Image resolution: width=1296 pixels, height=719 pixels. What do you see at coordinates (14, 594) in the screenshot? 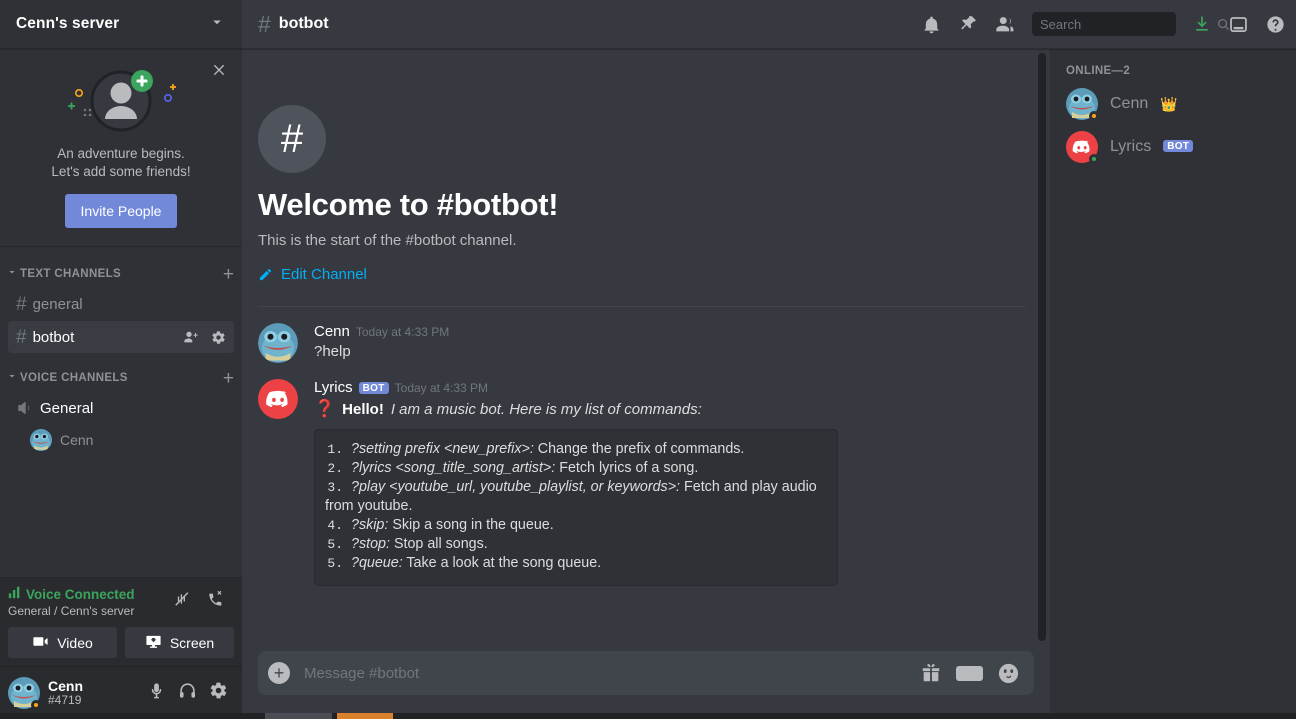
I see `signal-bars-icon` at bounding box center [14, 594].